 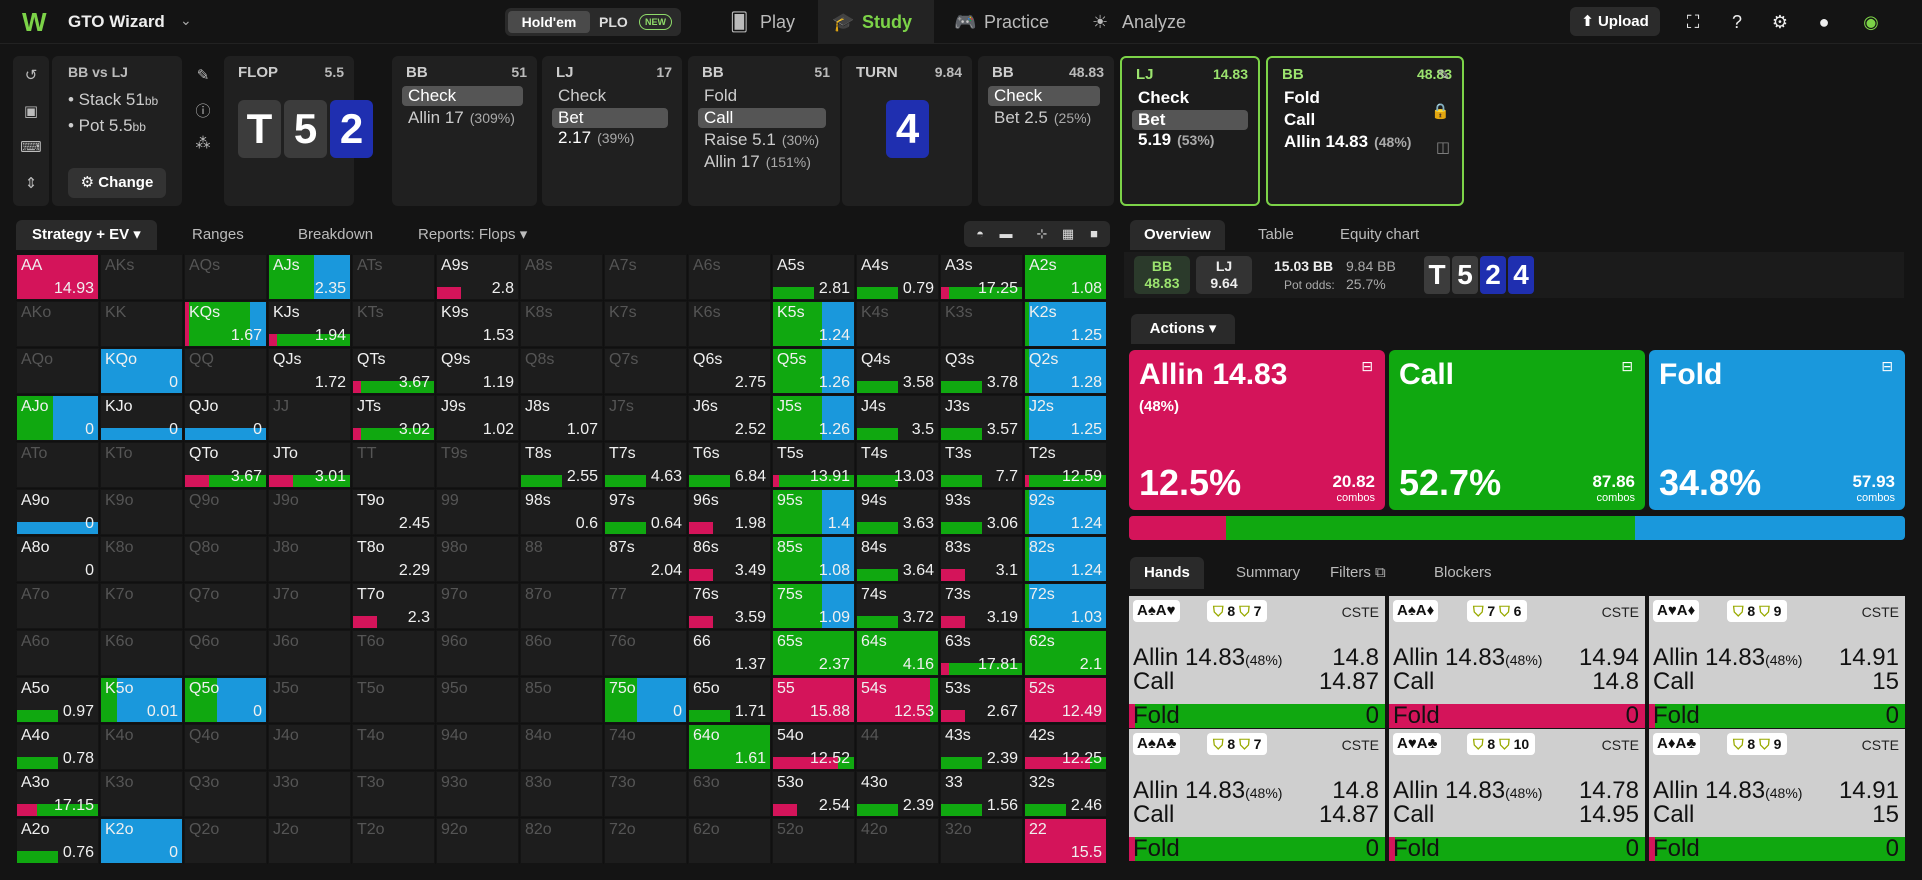 What do you see at coordinates (1443, 147) in the screenshot?
I see `compare-icon: ◫` at bounding box center [1443, 147].